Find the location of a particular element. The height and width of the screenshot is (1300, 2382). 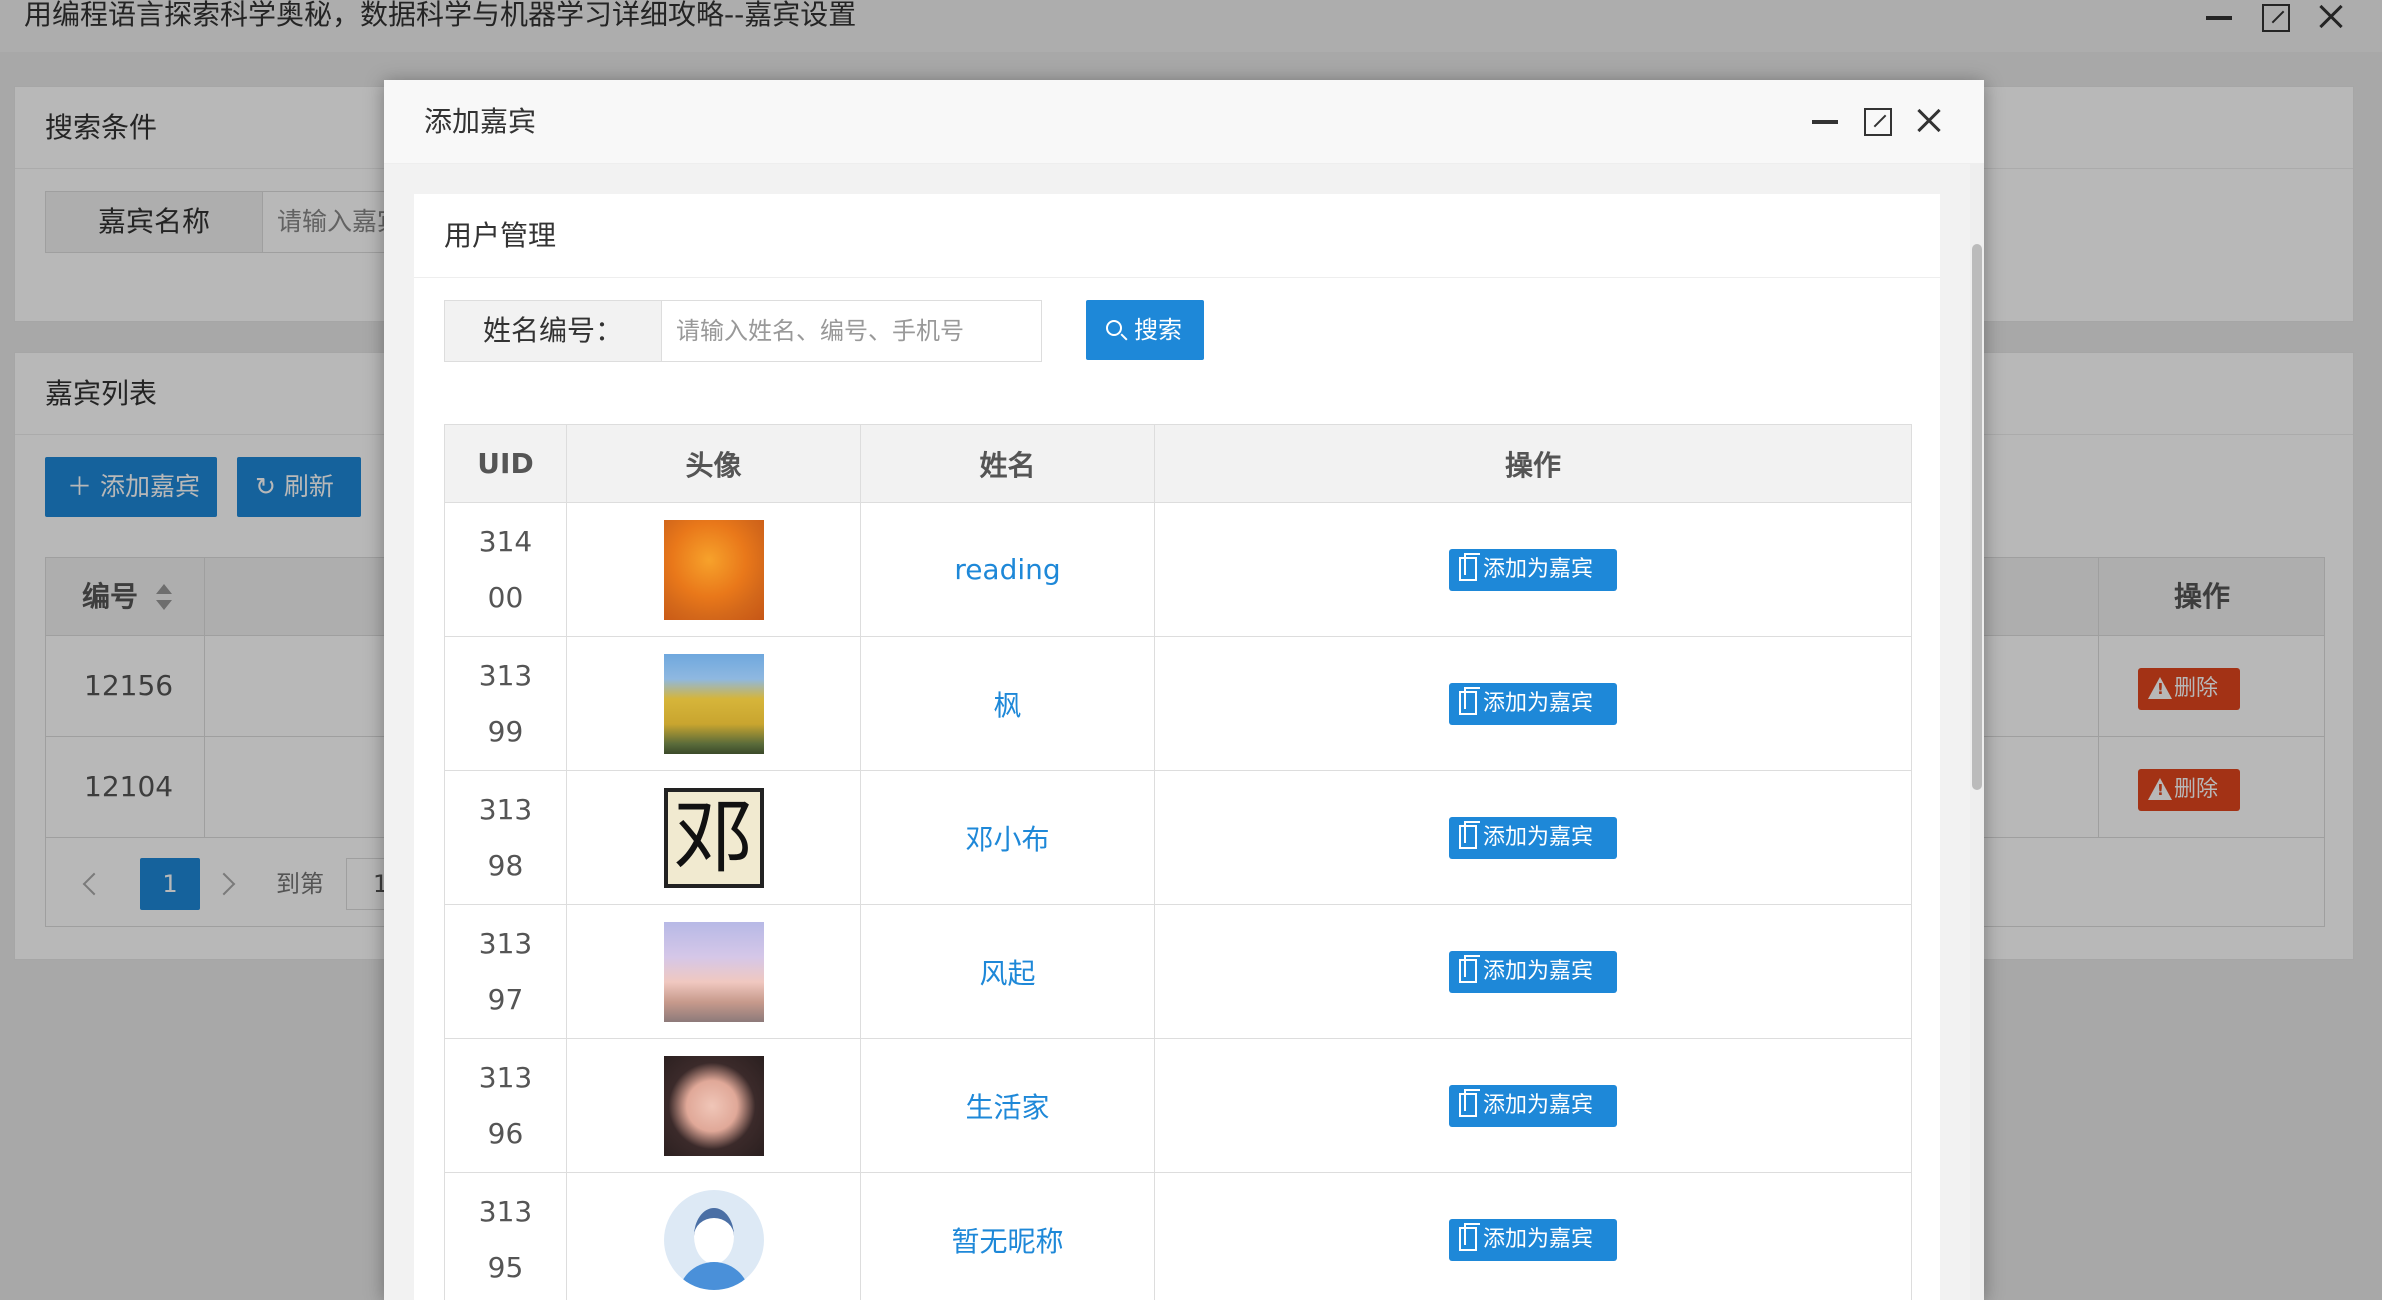

uid-cell: 313 96 is located at coordinates (505, 1105).